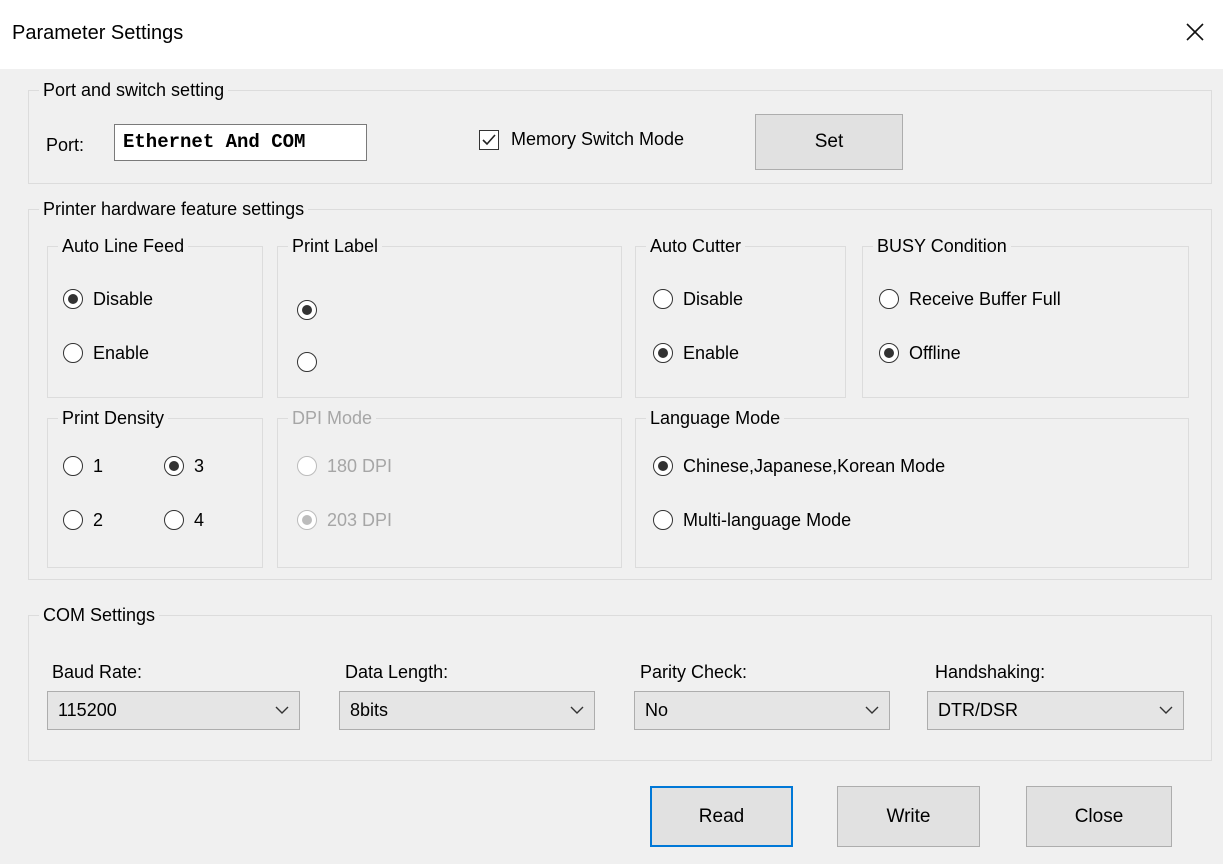 This screenshot has width=1223, height=864. I want to click on baud-rate-label: Baud Rate:, so click(97, 672).